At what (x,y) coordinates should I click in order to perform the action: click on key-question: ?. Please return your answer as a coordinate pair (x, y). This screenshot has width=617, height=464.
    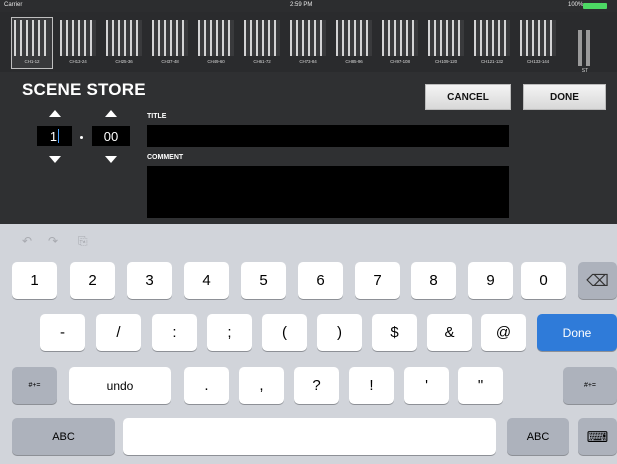
    Looking at the image, I should click on (316, 385).